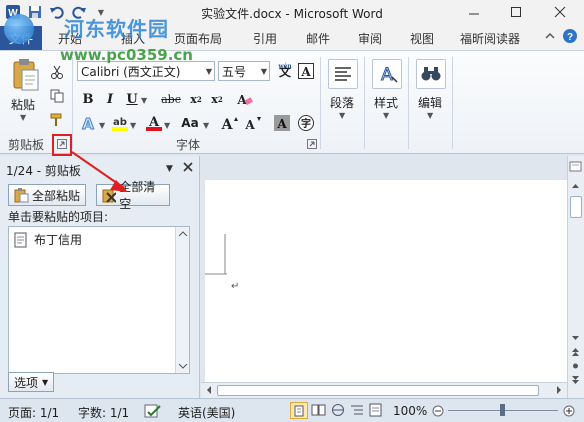 The image size is (584, 422). What do you see at coordinates (21, 195) in the screenshot?
I see `paste-all-icon` at bounding box center [21, 195].